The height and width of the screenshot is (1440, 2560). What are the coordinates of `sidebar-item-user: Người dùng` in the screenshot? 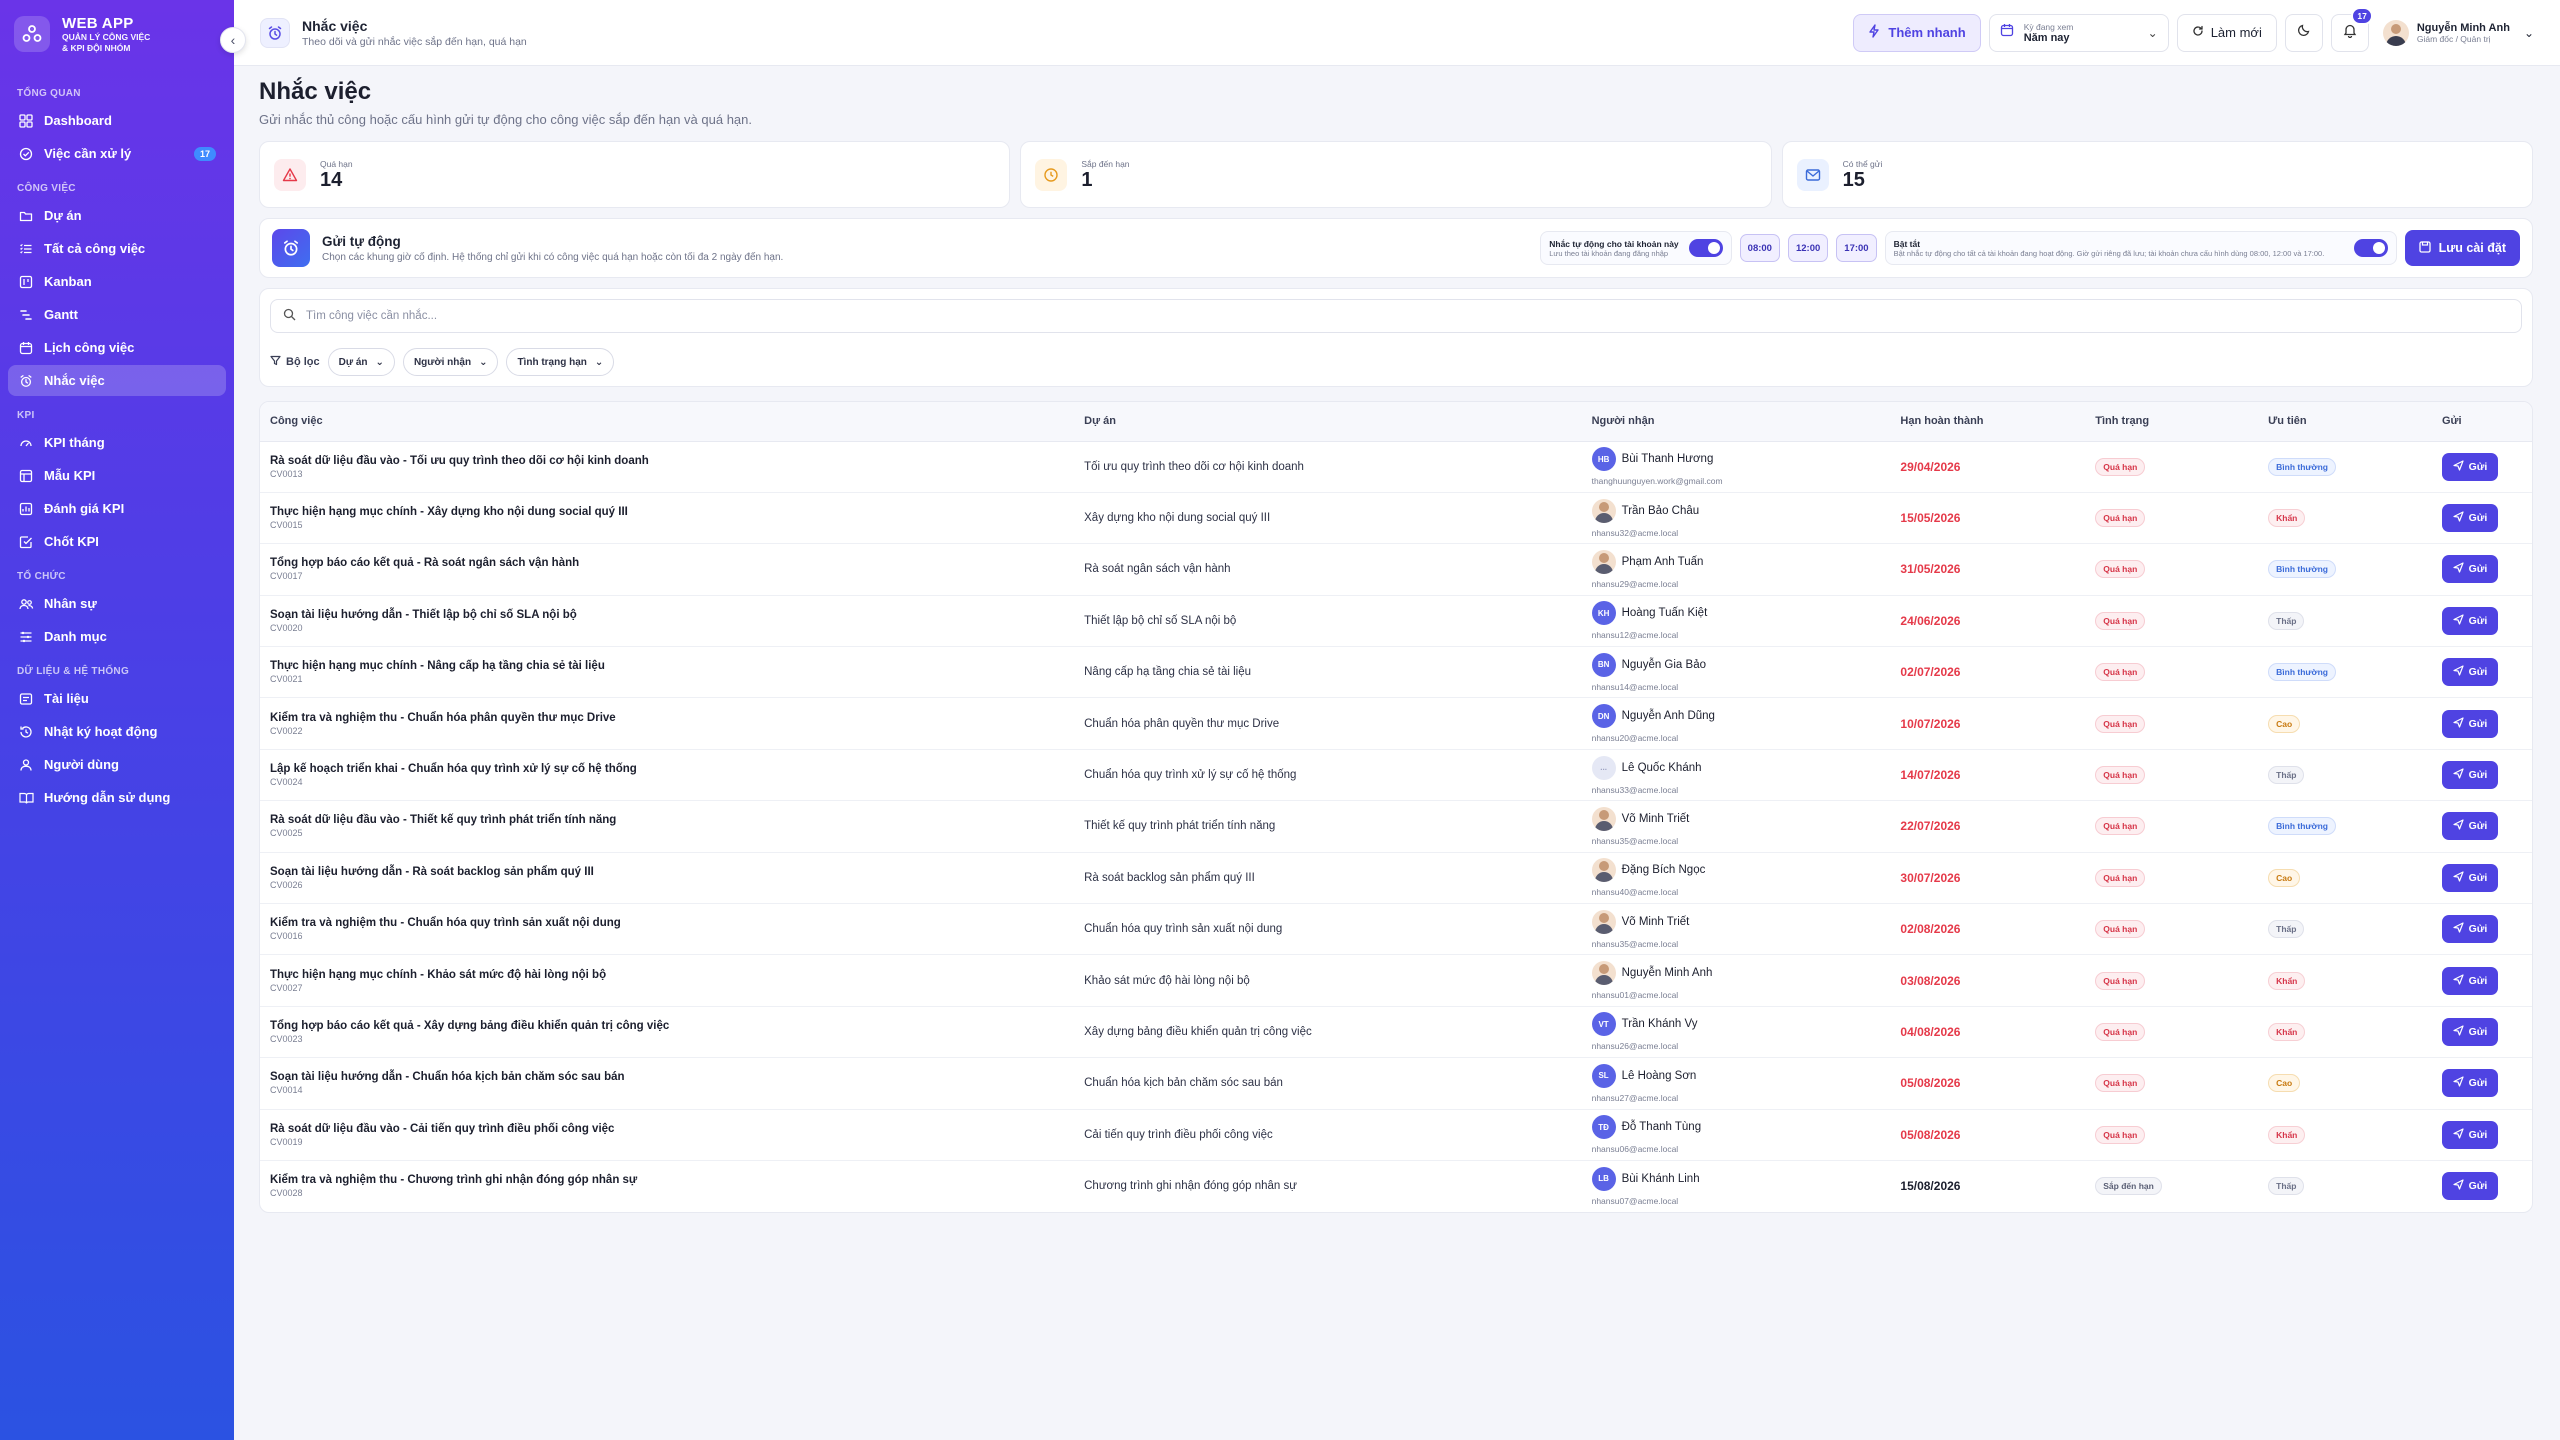 It's located at (117, 764).